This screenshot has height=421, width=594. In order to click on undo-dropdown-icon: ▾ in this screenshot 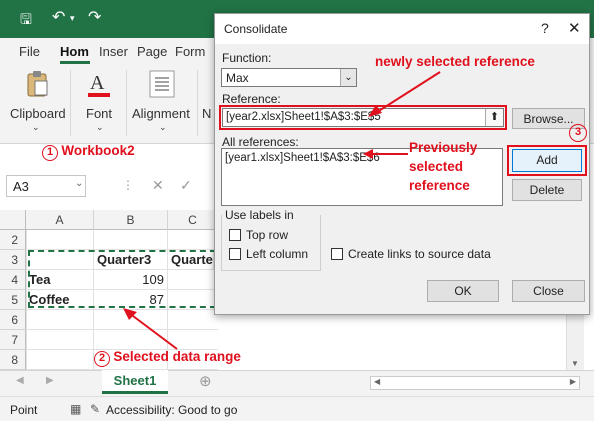, I will do `click(72, 18)`.